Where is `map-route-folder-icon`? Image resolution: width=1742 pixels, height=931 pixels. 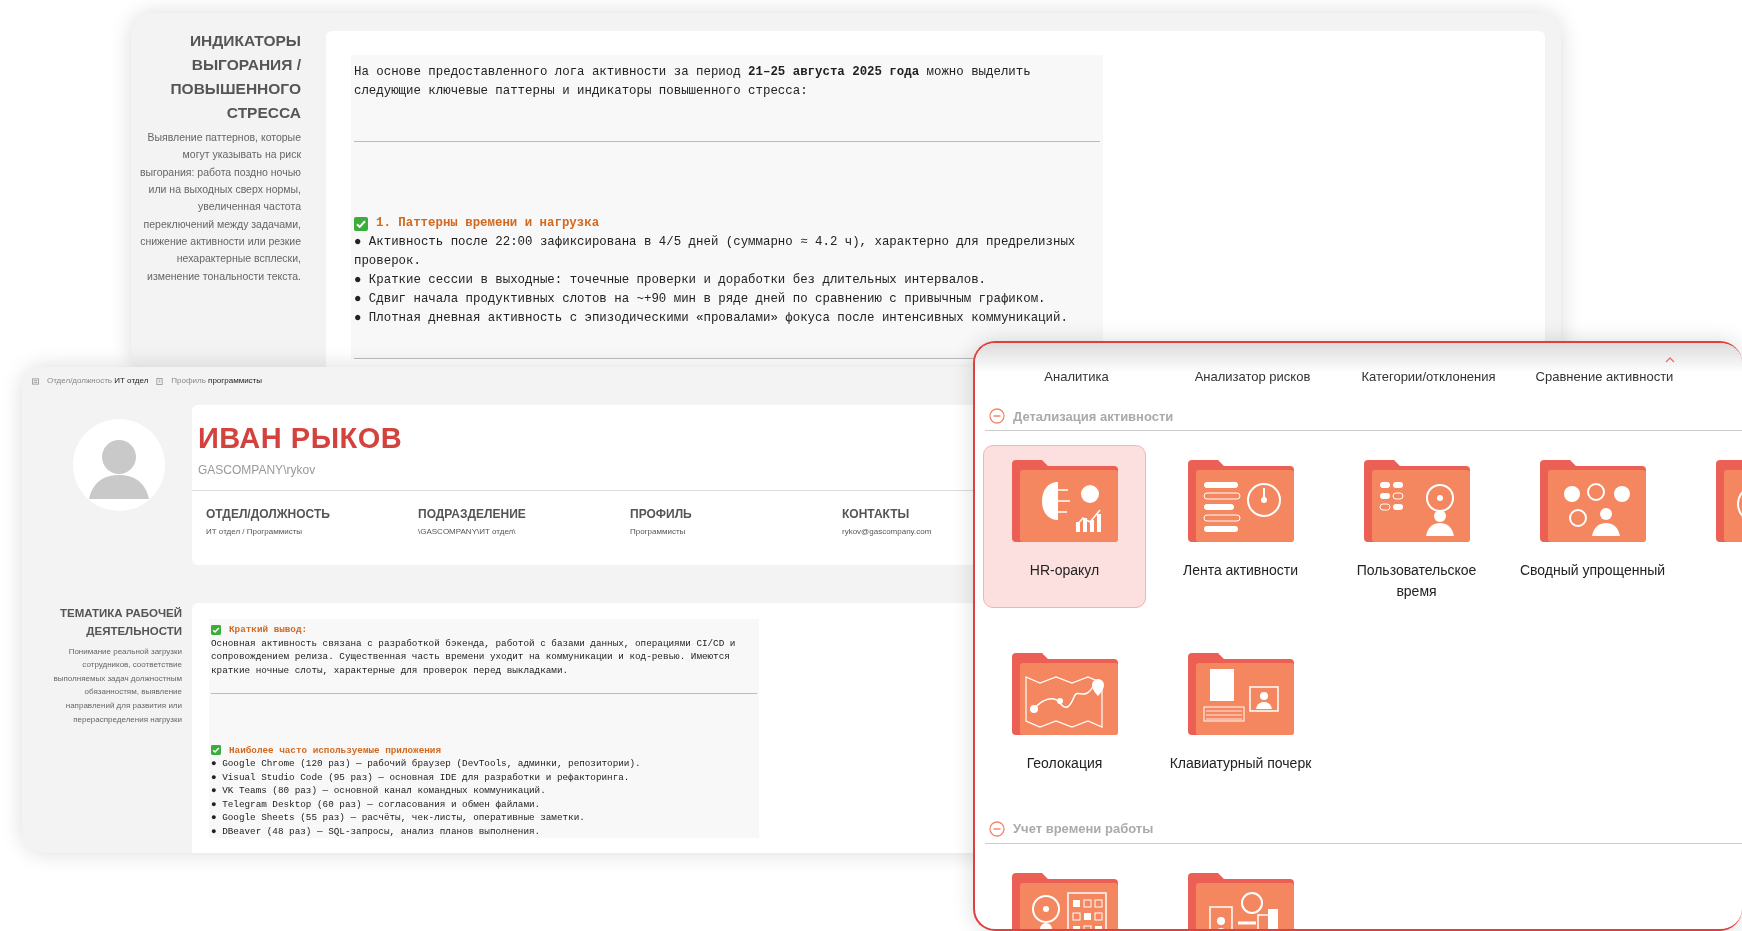
map-route-folder-icon is located at coordinates (1064, 694).